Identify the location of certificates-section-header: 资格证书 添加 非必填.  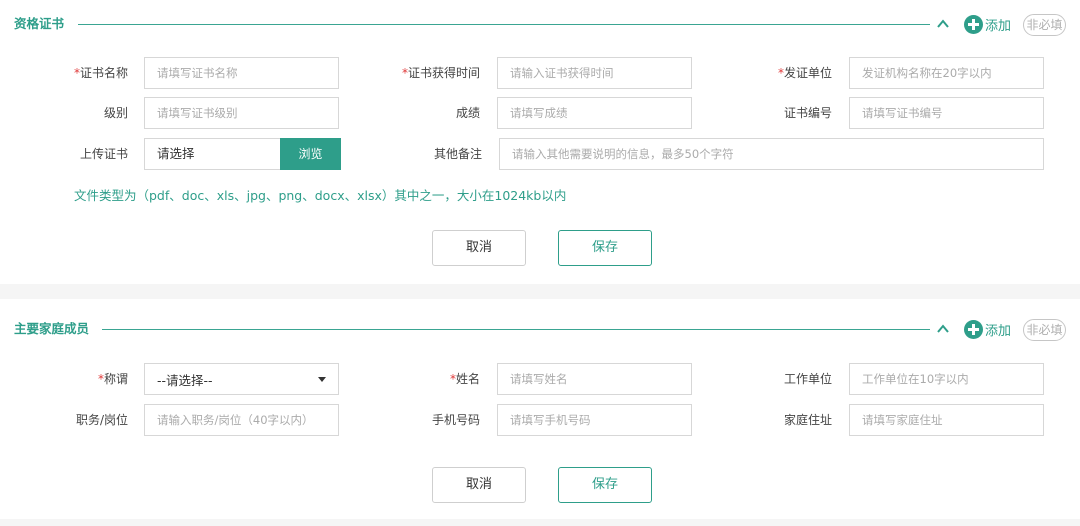
(540, 25).